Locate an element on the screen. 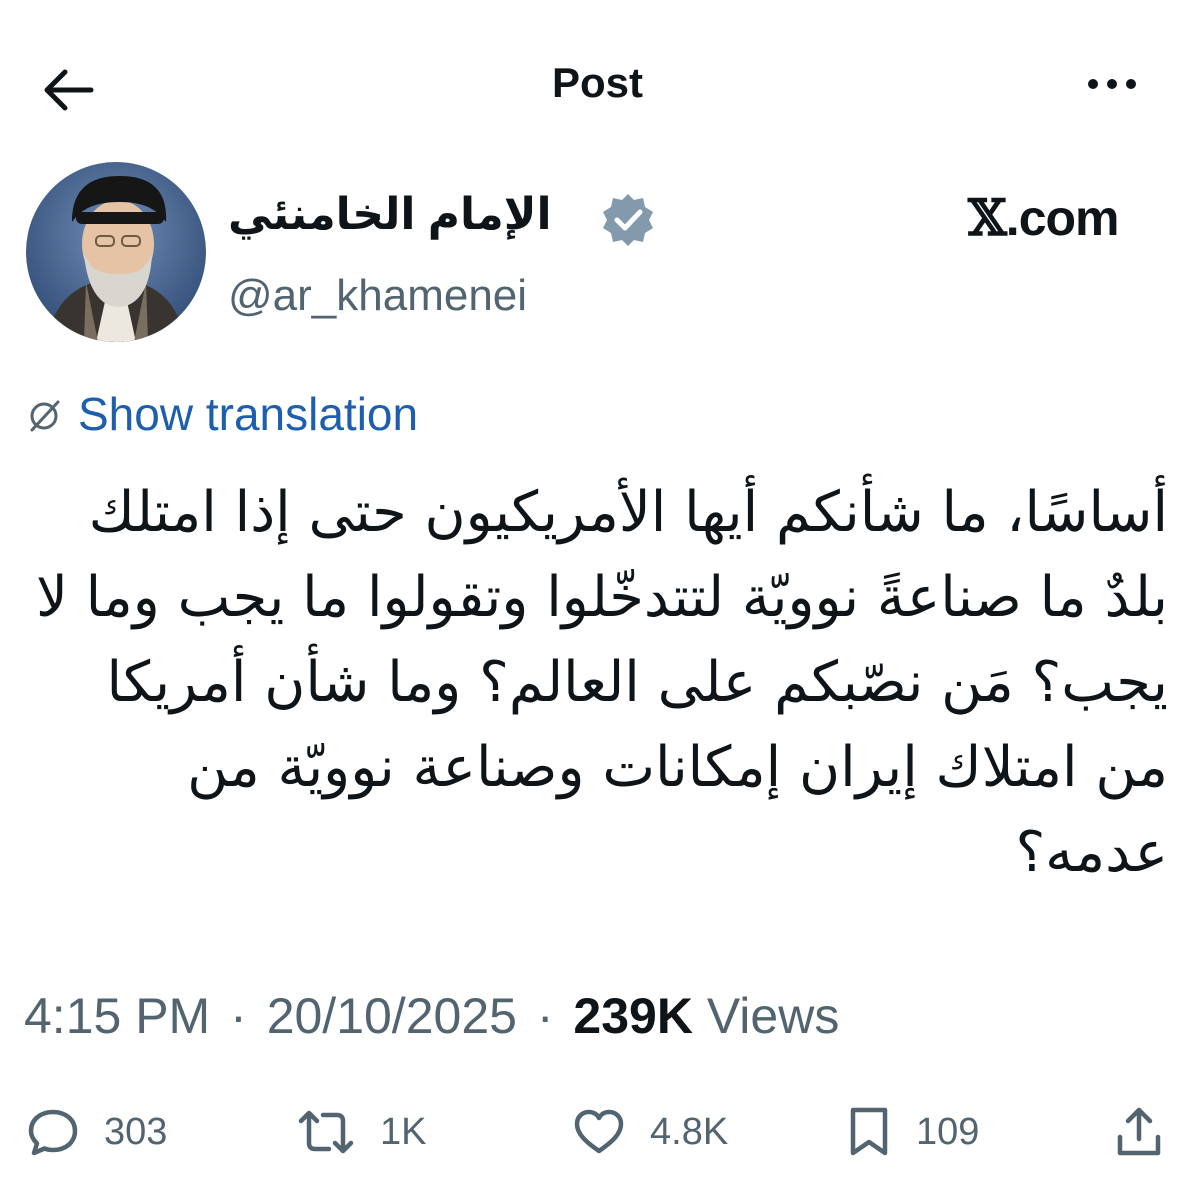 This screenshot has height=1200, width=1195. avatar is located at coordinates (116, 252).